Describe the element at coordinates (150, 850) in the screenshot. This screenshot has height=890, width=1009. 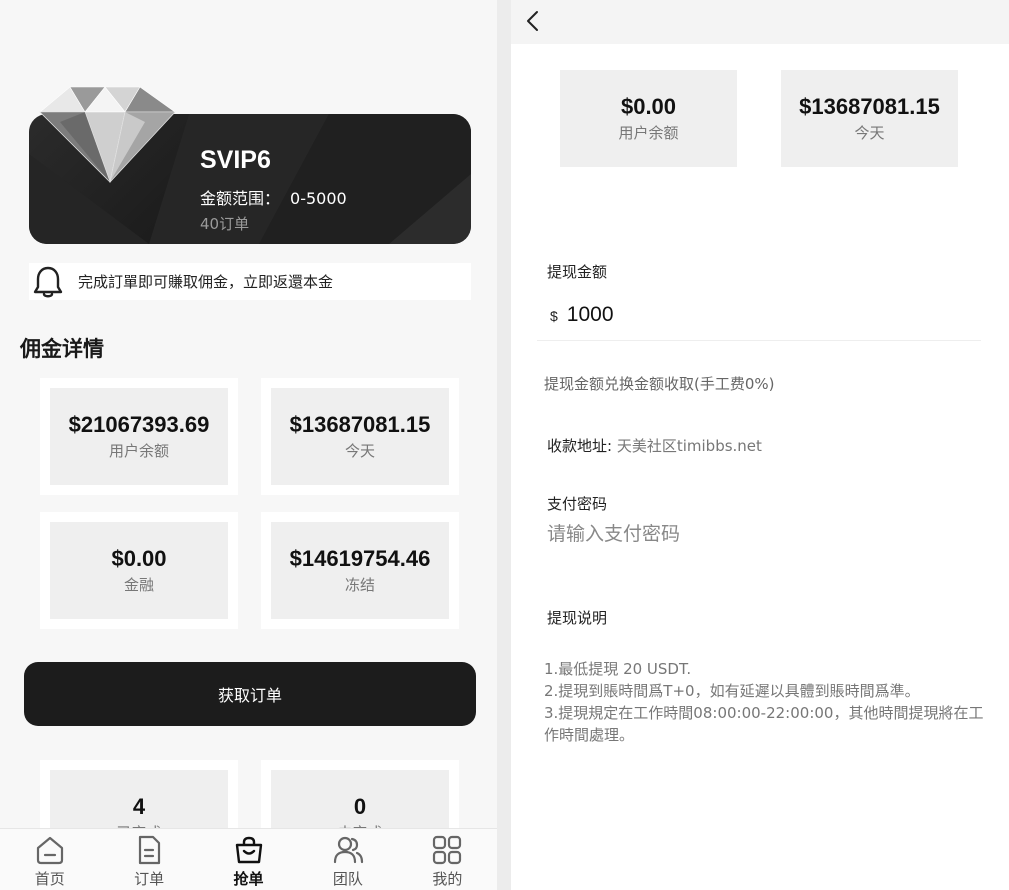
I see `document-icon` at that location.